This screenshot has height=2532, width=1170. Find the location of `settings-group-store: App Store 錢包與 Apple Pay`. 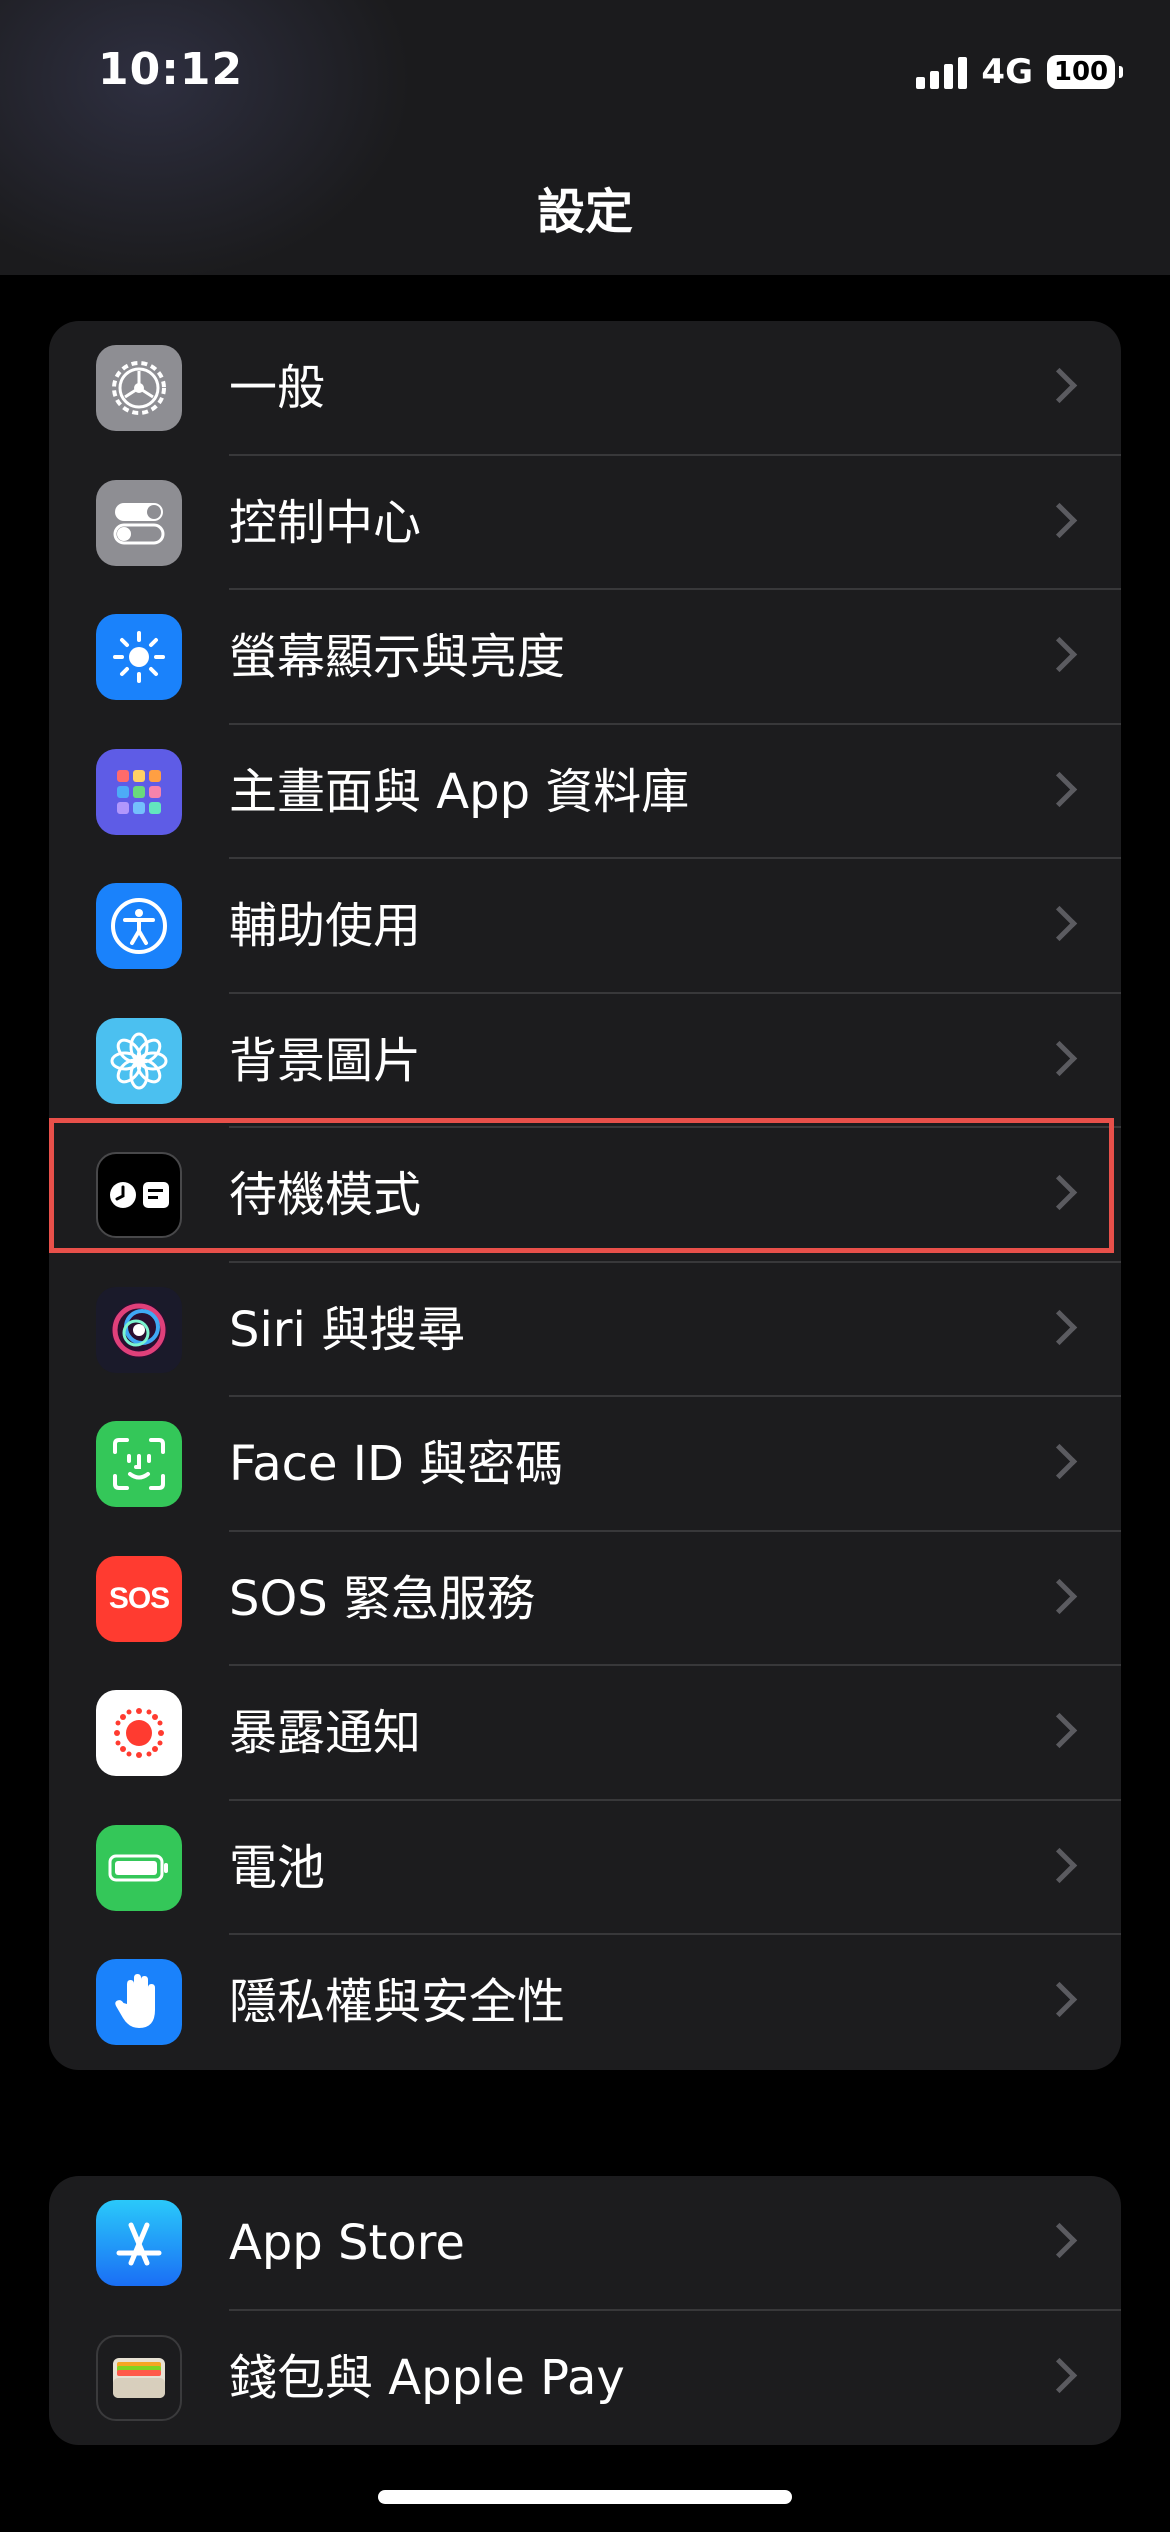

settings-group-store: App Store 錢包與 Apple Pay is located at coordinates (585, 2310).